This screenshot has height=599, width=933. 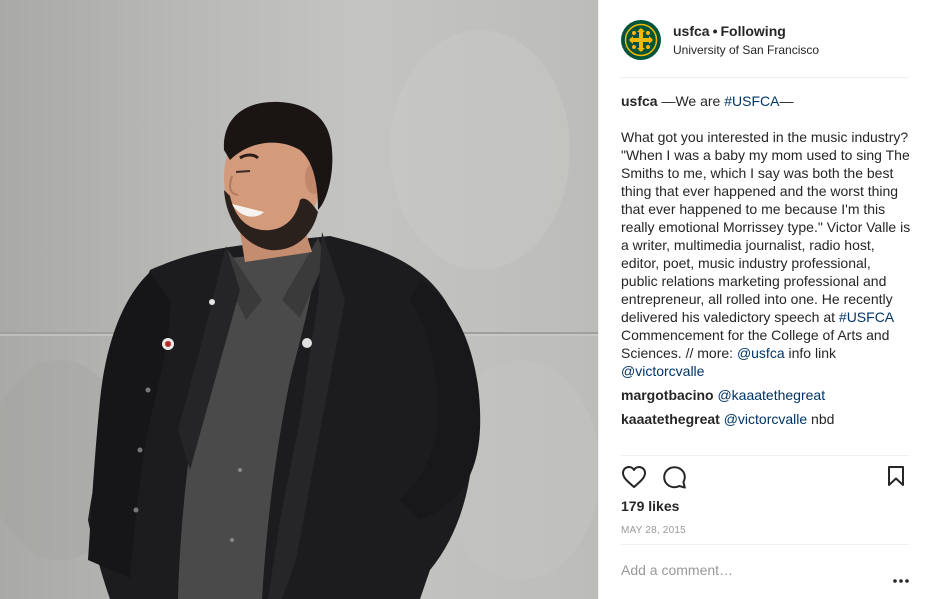 I want to click on comment-item: margotbacino @kaaatethegreat, so click(x=766, y=395).